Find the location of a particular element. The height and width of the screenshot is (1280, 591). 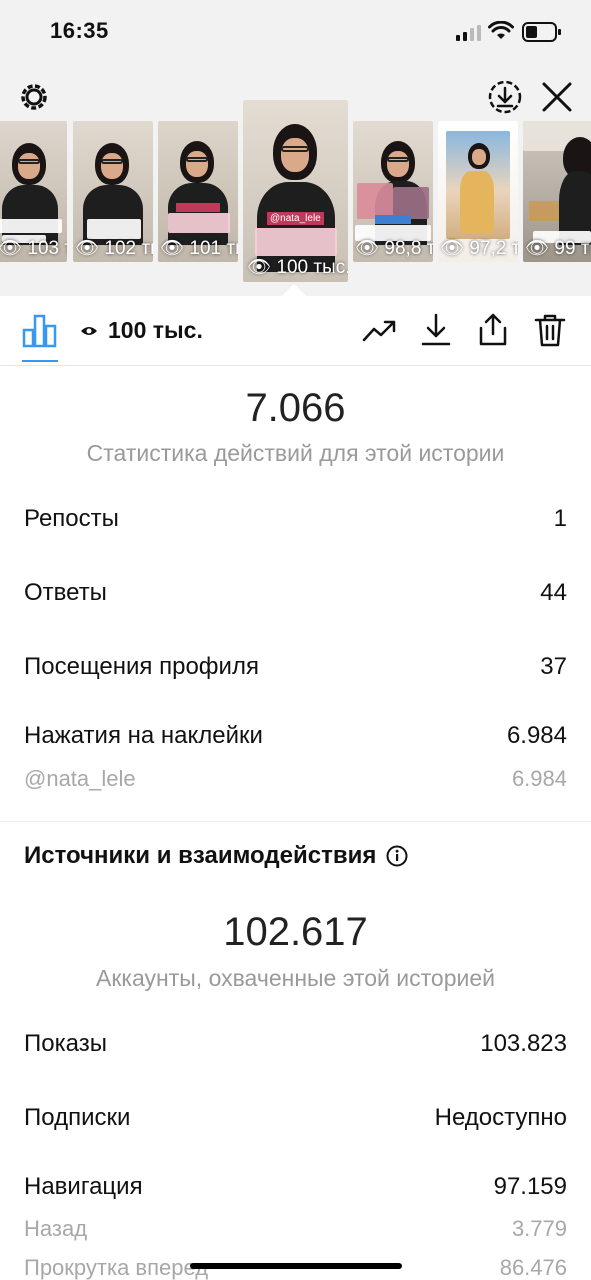

stat-label: Нажатия на наклейки is located at coordinates (143, 735).